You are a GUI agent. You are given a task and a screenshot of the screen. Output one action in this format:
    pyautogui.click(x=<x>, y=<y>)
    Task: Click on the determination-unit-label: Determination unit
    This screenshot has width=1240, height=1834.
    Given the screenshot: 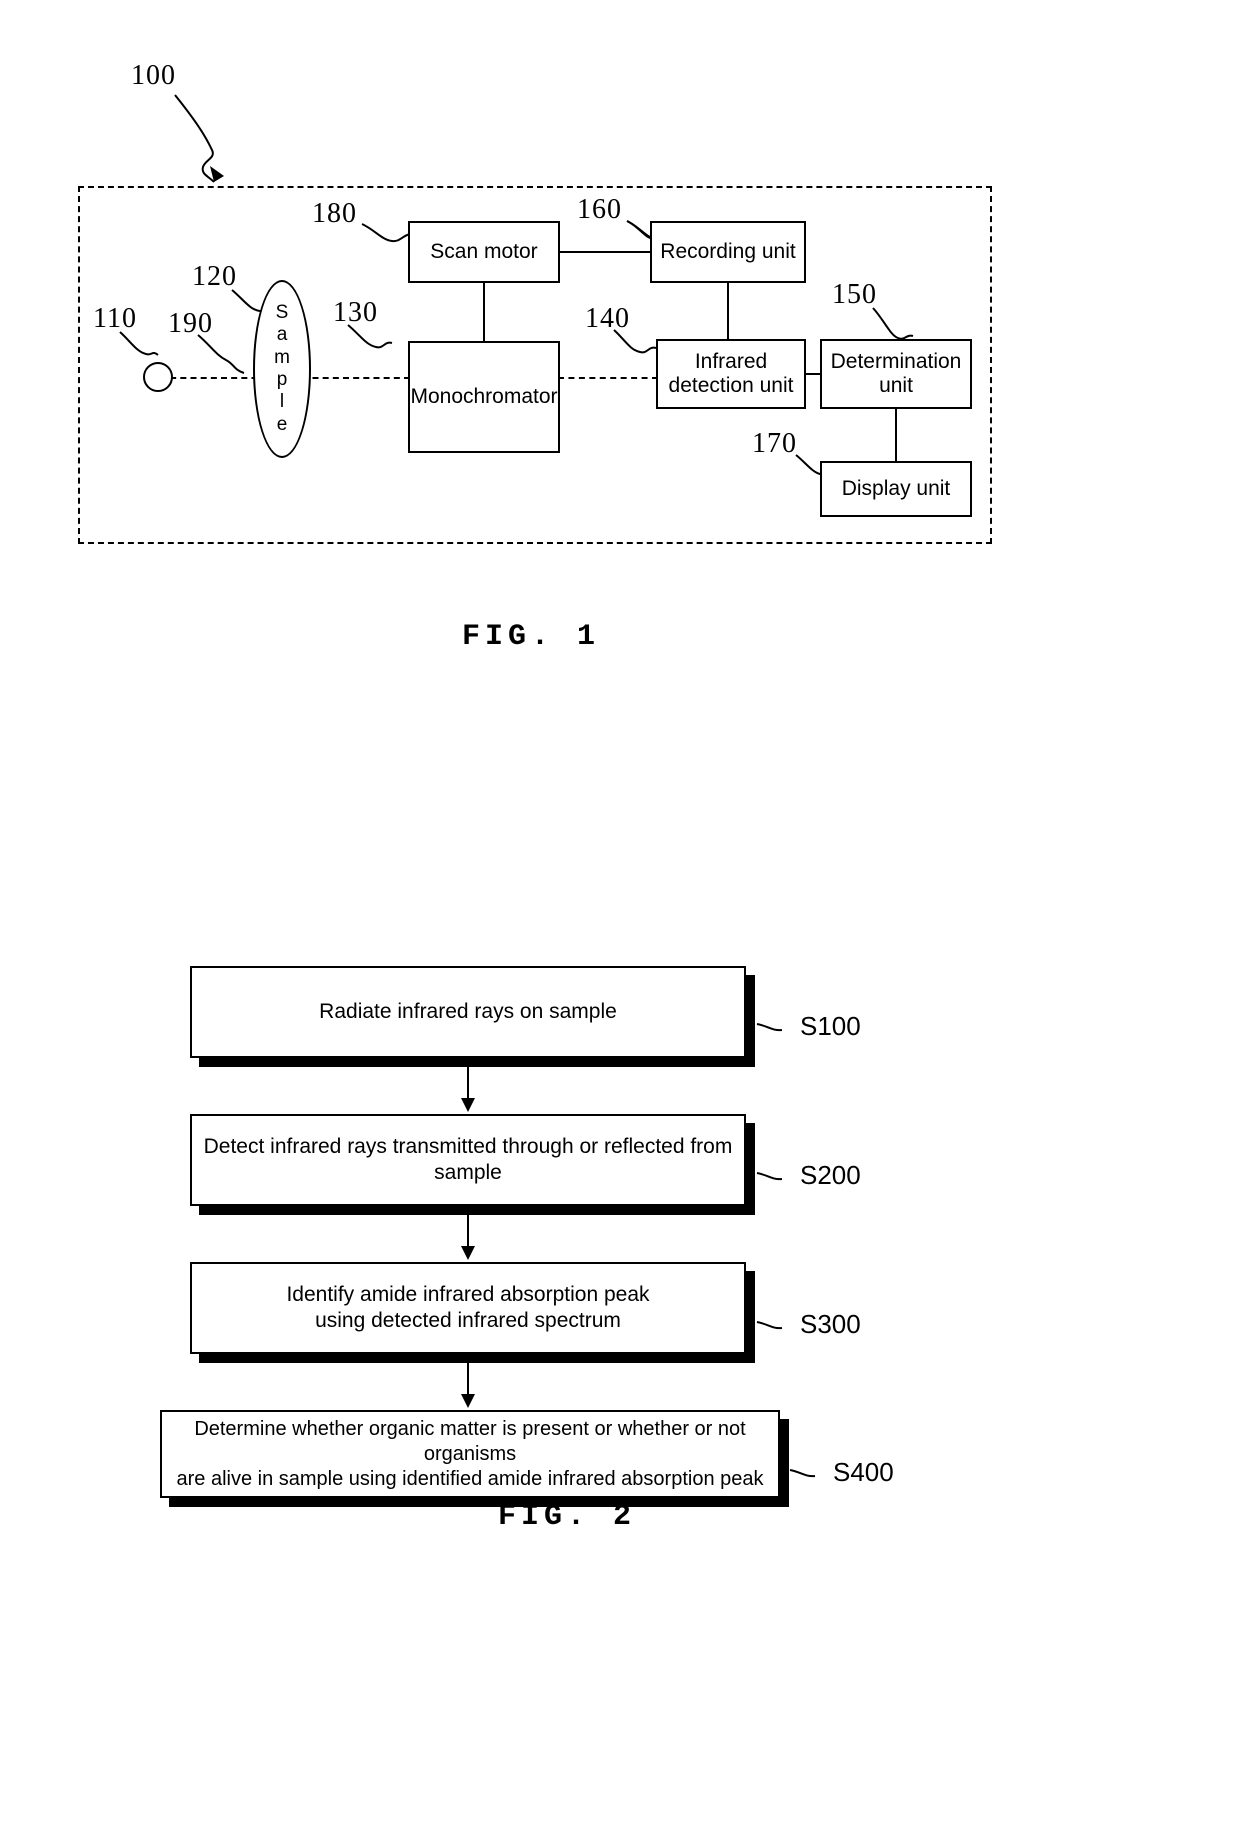 What is the action you would take?
    pyautogui.click(x=896, y=373)
    